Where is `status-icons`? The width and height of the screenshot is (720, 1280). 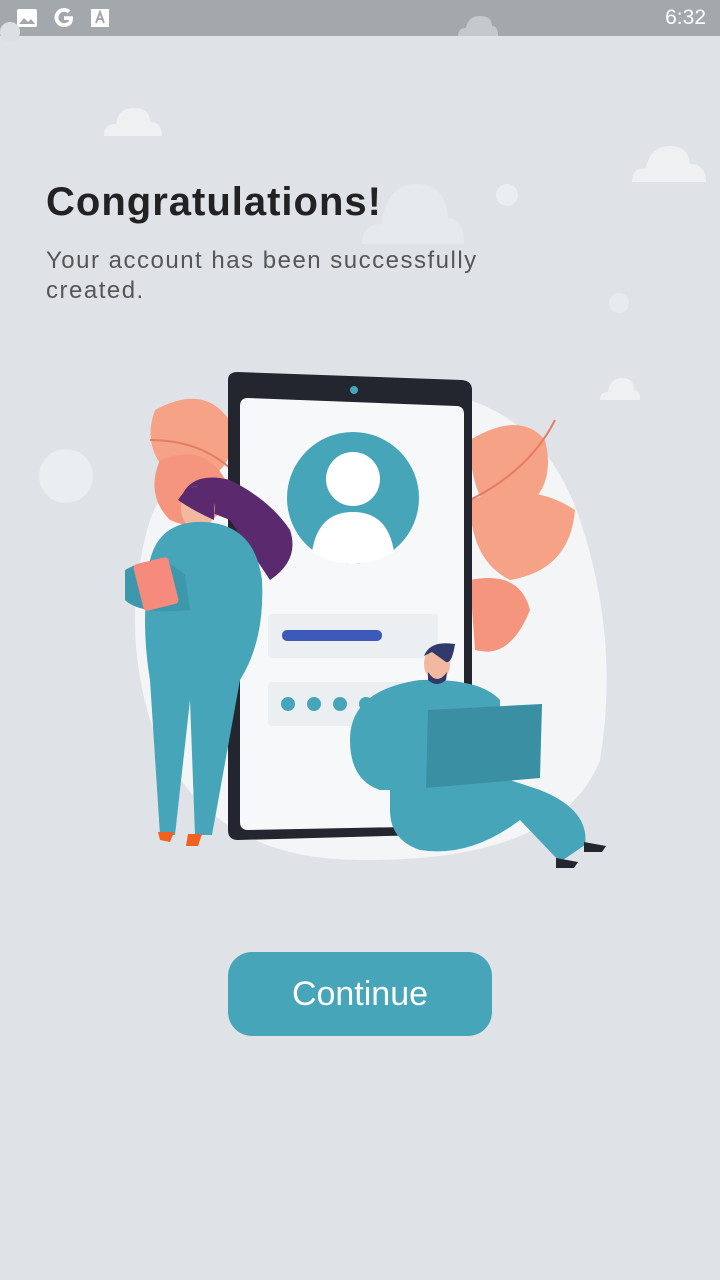 status-icons is located at coordinates (63, 18).